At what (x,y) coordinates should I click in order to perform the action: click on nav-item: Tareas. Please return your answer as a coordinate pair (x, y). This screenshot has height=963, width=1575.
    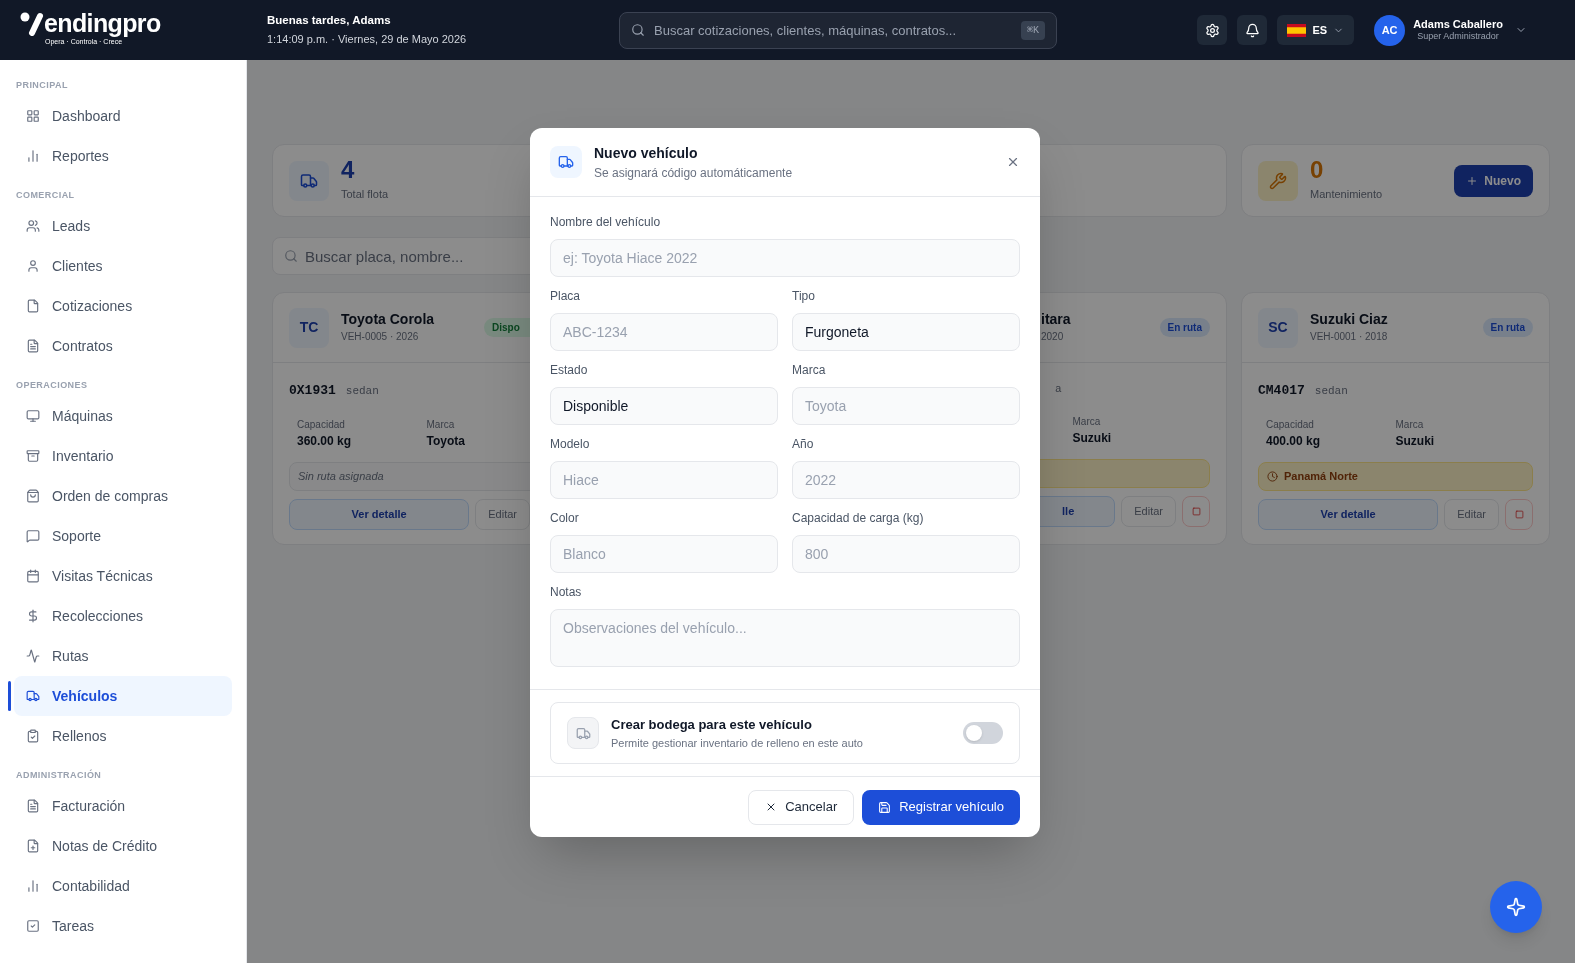
    Looking at the image, I should click on (123, 926).